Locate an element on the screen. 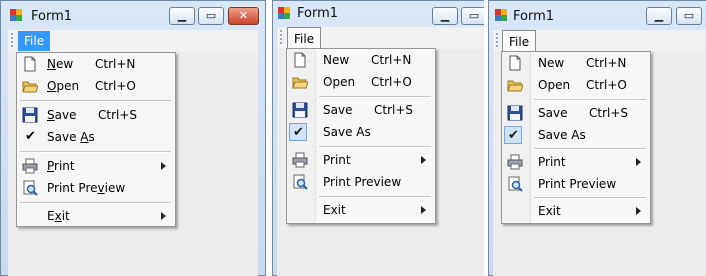  menu-label-print-preview: Print Preview is located at coordinates (362, 182).